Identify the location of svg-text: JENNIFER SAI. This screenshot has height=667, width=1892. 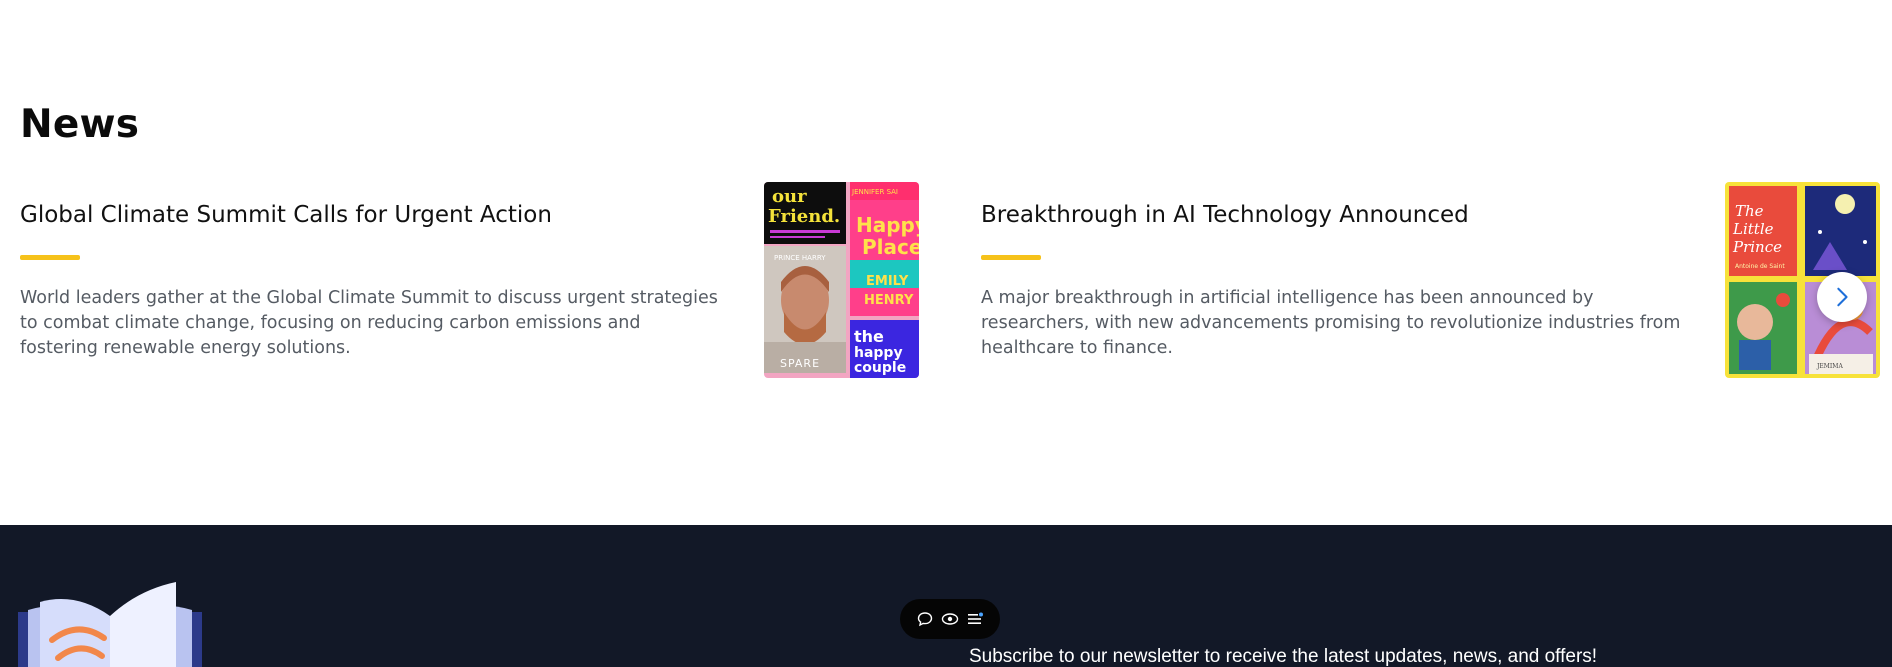
(874, 192).